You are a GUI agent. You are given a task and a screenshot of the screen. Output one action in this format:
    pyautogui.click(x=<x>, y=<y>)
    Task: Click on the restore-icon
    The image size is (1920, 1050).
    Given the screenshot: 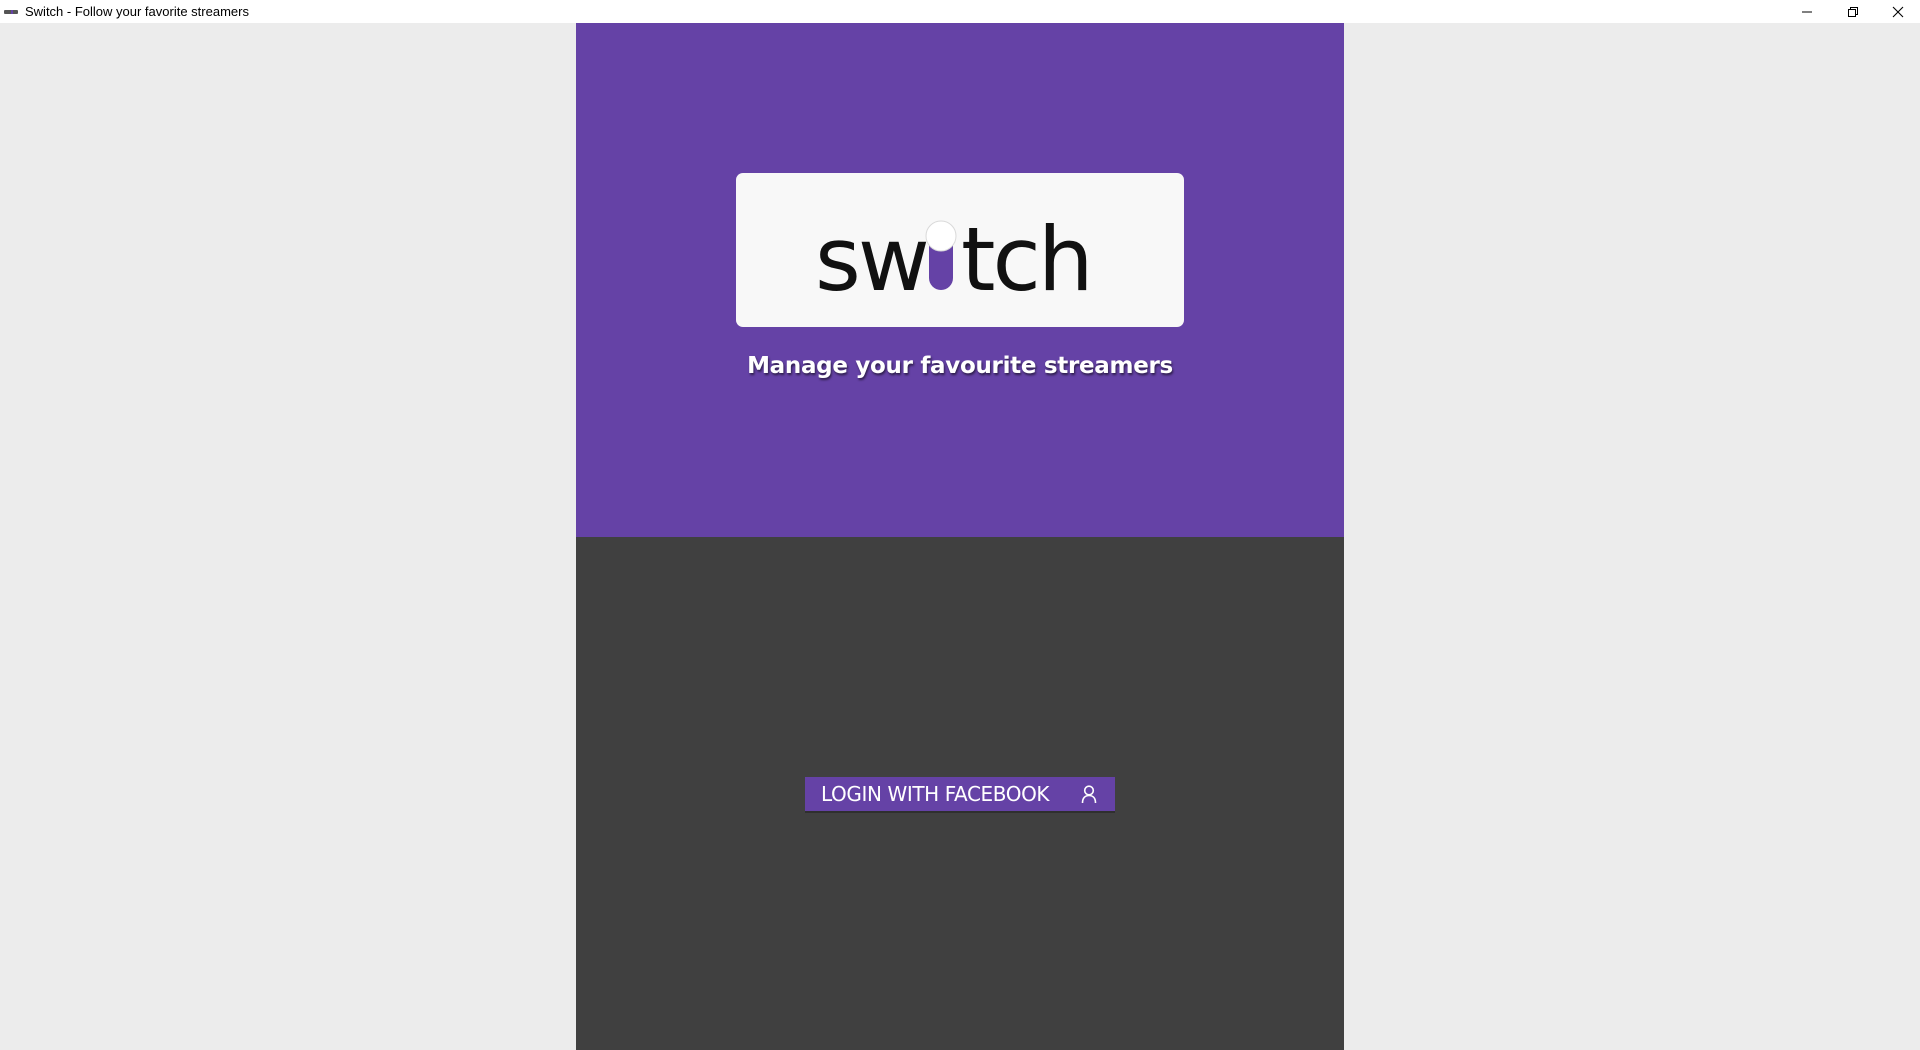 What is the action you would take?
    pyautogui.click(x=1853, y=11)
    